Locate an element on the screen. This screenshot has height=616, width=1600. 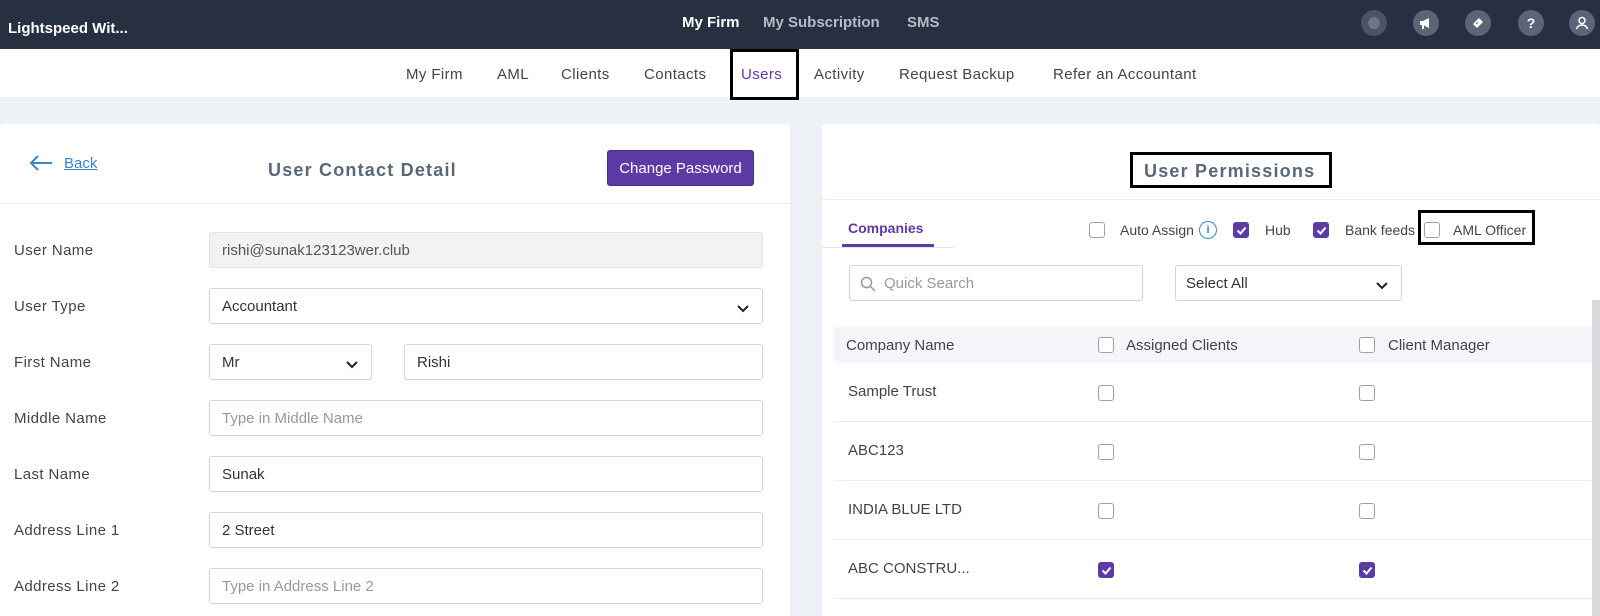
assigned-clients-select-all-checkbox is located at coordinates (1106, 345).